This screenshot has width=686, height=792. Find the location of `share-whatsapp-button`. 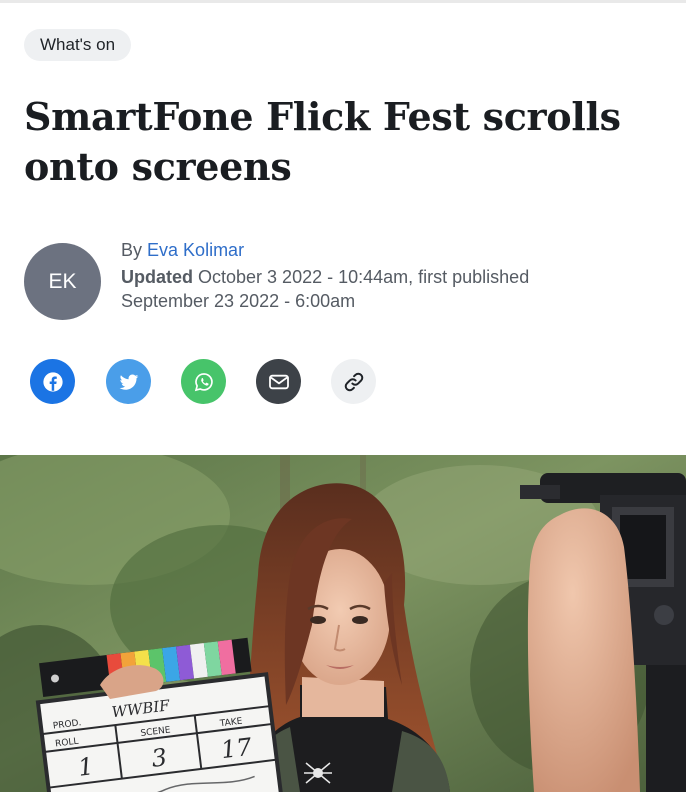

share-whatsapp-button is located at coordinates (203, 381).